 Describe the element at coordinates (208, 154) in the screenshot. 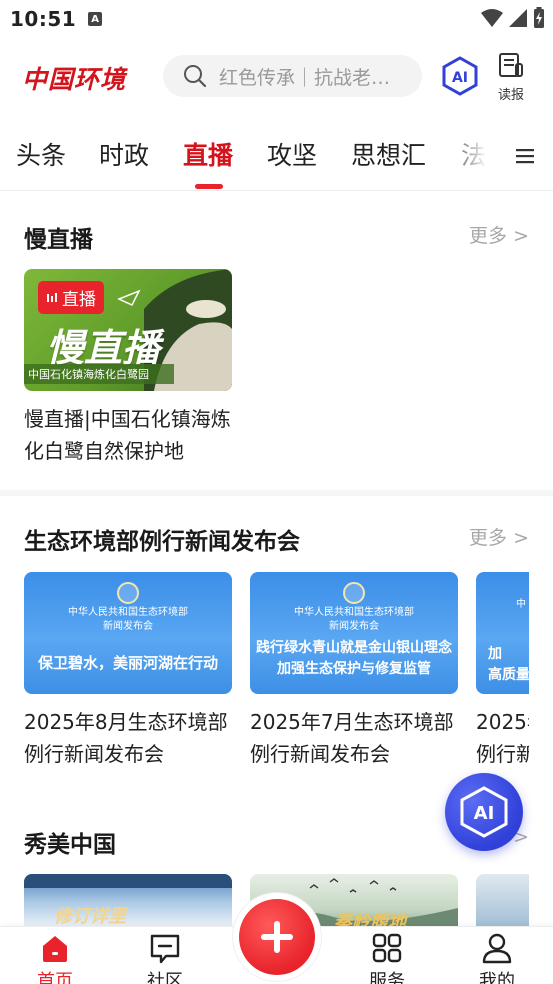

I see `tab-live: 直播` at that location.